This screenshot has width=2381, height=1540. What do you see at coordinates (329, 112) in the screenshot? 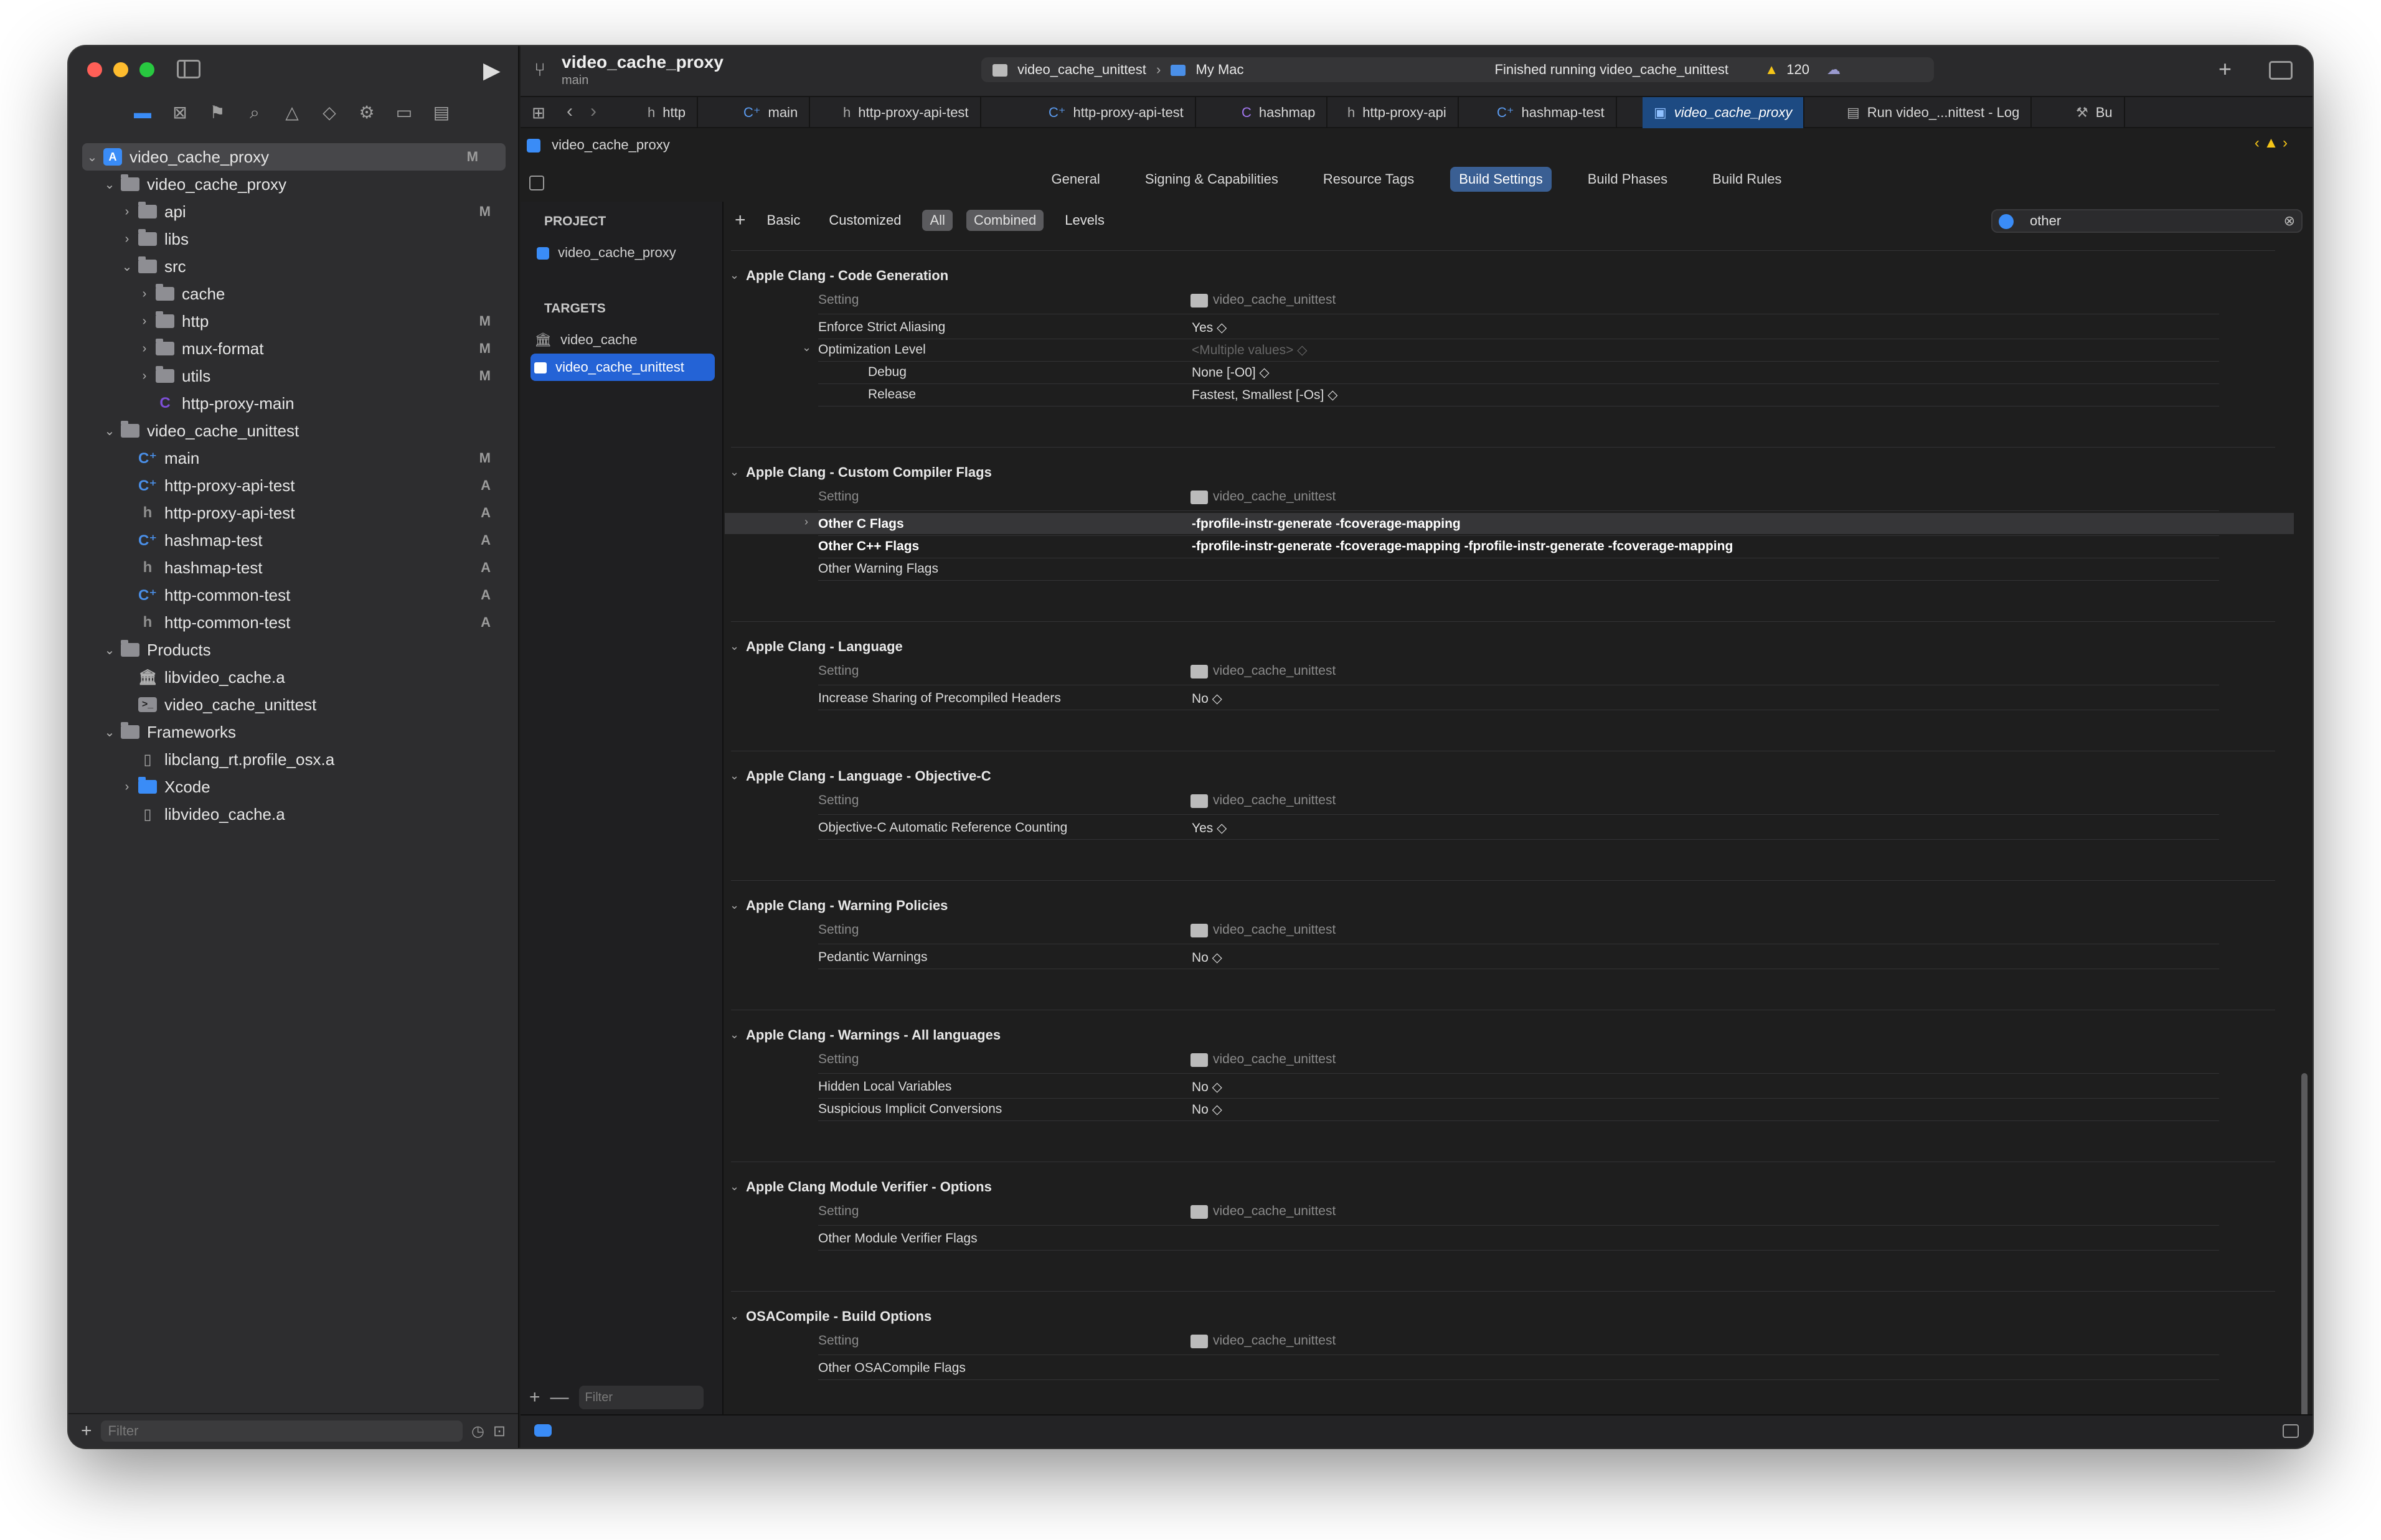
I see `test-icon: ◇` at bounding box center [329, 112].